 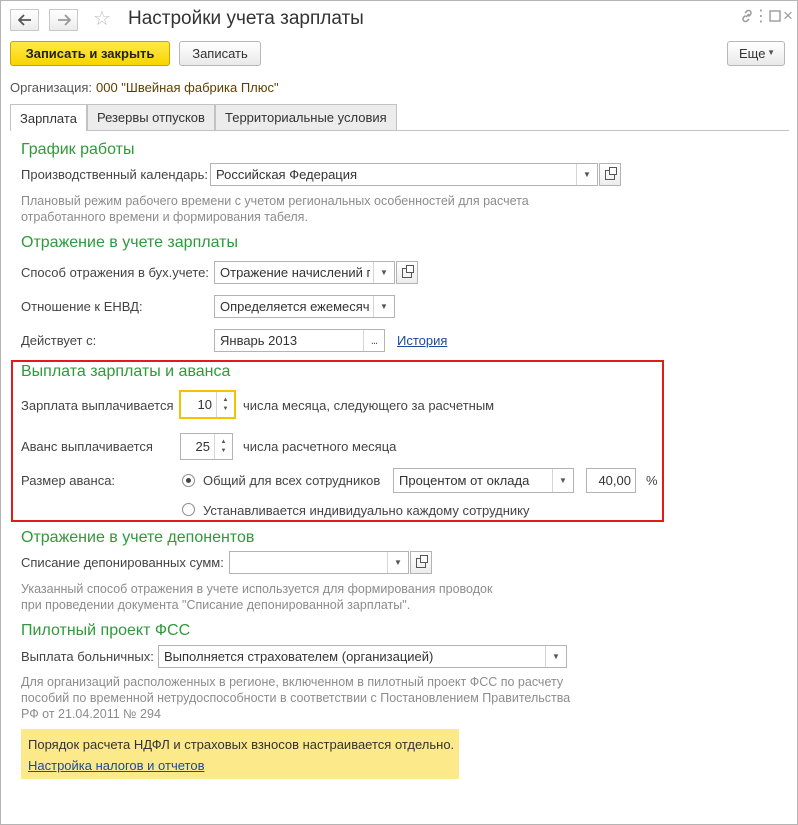 What do you see at coordinates (48, 117) in the screenshot?
I see `tab-salary: Зарплата` at bounding box center [48, 117].